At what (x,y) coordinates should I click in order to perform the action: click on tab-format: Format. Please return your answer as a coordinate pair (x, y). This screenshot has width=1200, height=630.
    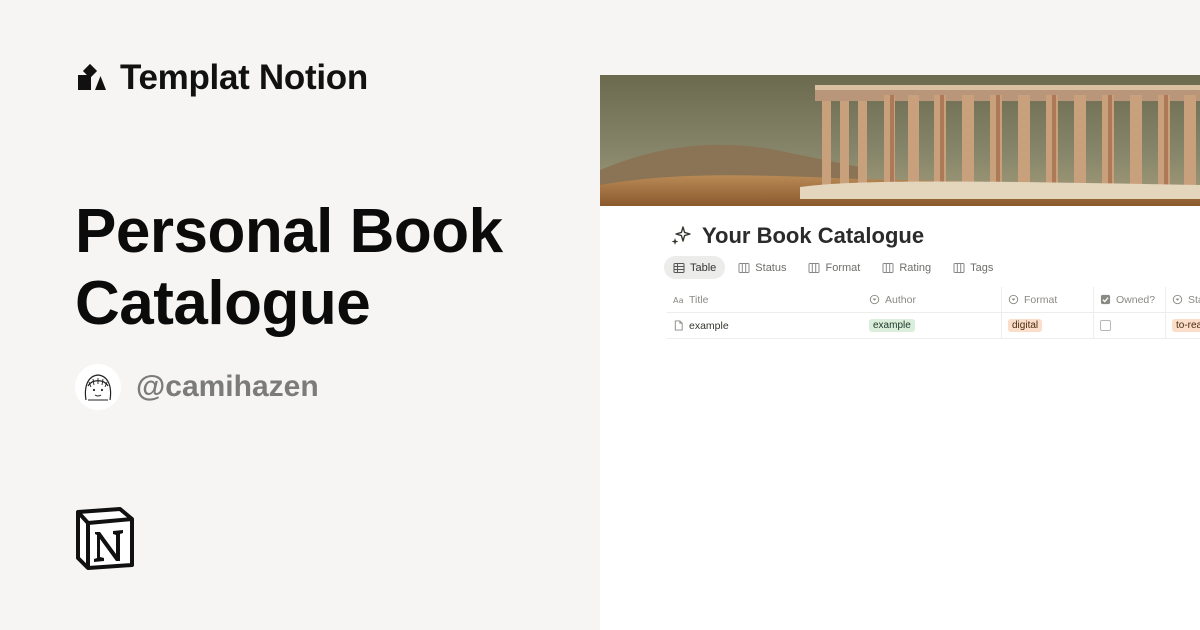
    Looking at the image, I should click on (834, 267).